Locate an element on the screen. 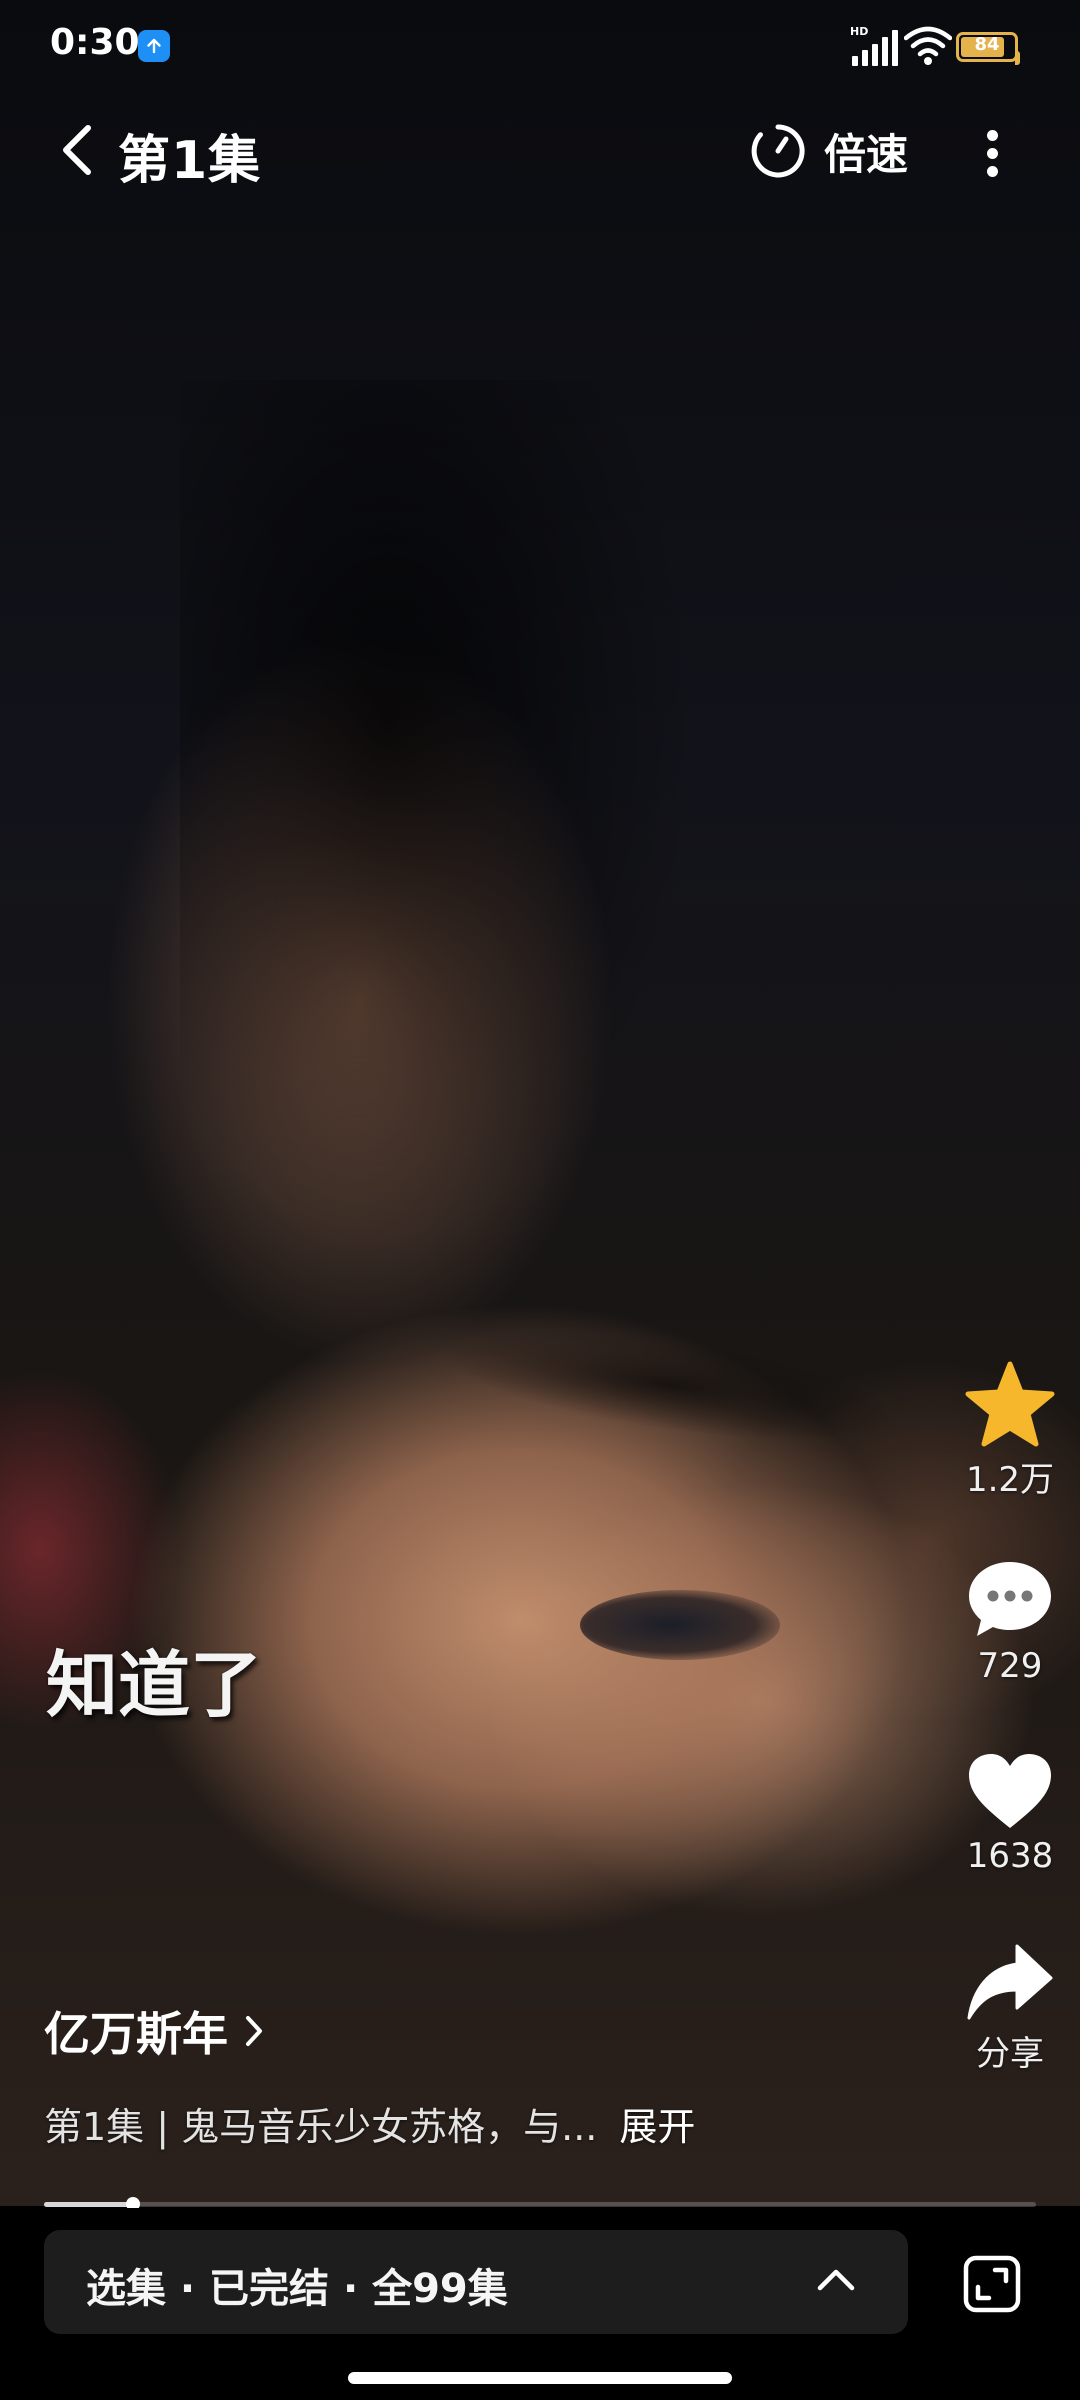 The image size is (1080, 2400). status-bar: 0:30 HD 84 is located at coordinates (540, 46).